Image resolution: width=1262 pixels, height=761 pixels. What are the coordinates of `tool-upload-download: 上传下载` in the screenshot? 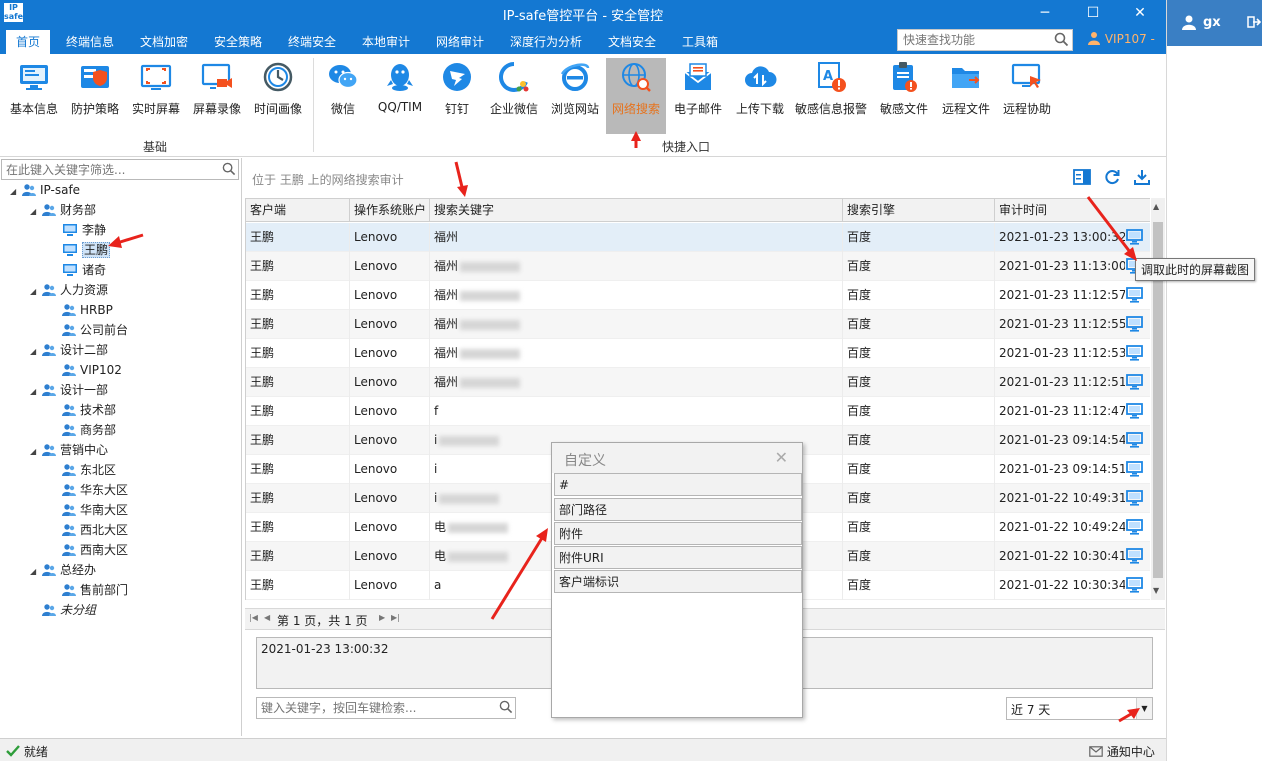 It's located at (760, 96).